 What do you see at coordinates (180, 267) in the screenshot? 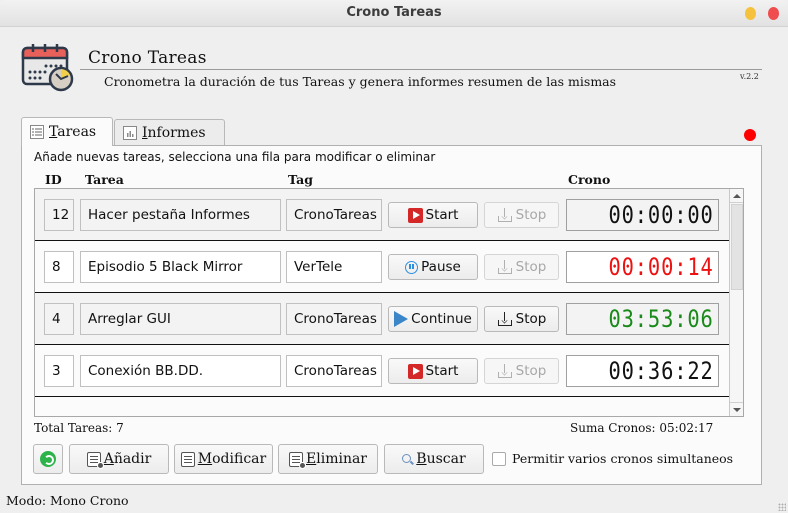
I see `task-name-field: Episodio 5 Black Mirror` at bounding box center [180, 267].